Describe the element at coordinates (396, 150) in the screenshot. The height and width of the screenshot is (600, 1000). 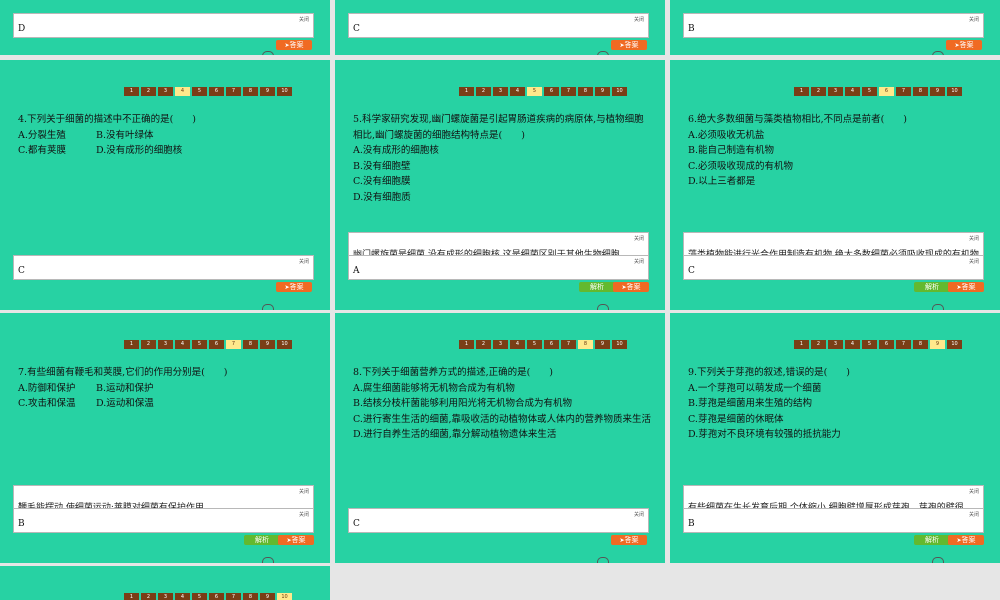
I see `option-a: A.没有成形的细胞核` at that location.